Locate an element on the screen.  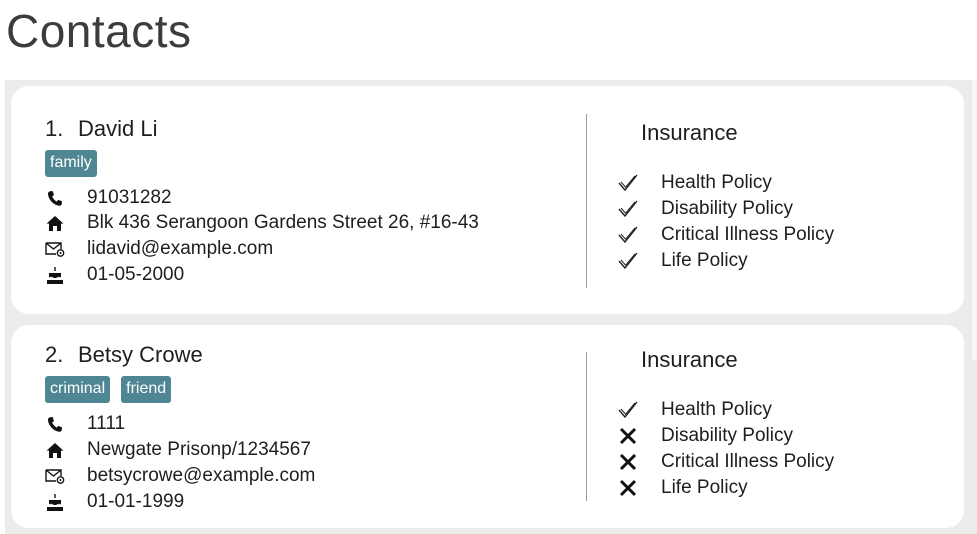
birthday-field: 01-01-1999 is located at coordinates (114, 502).